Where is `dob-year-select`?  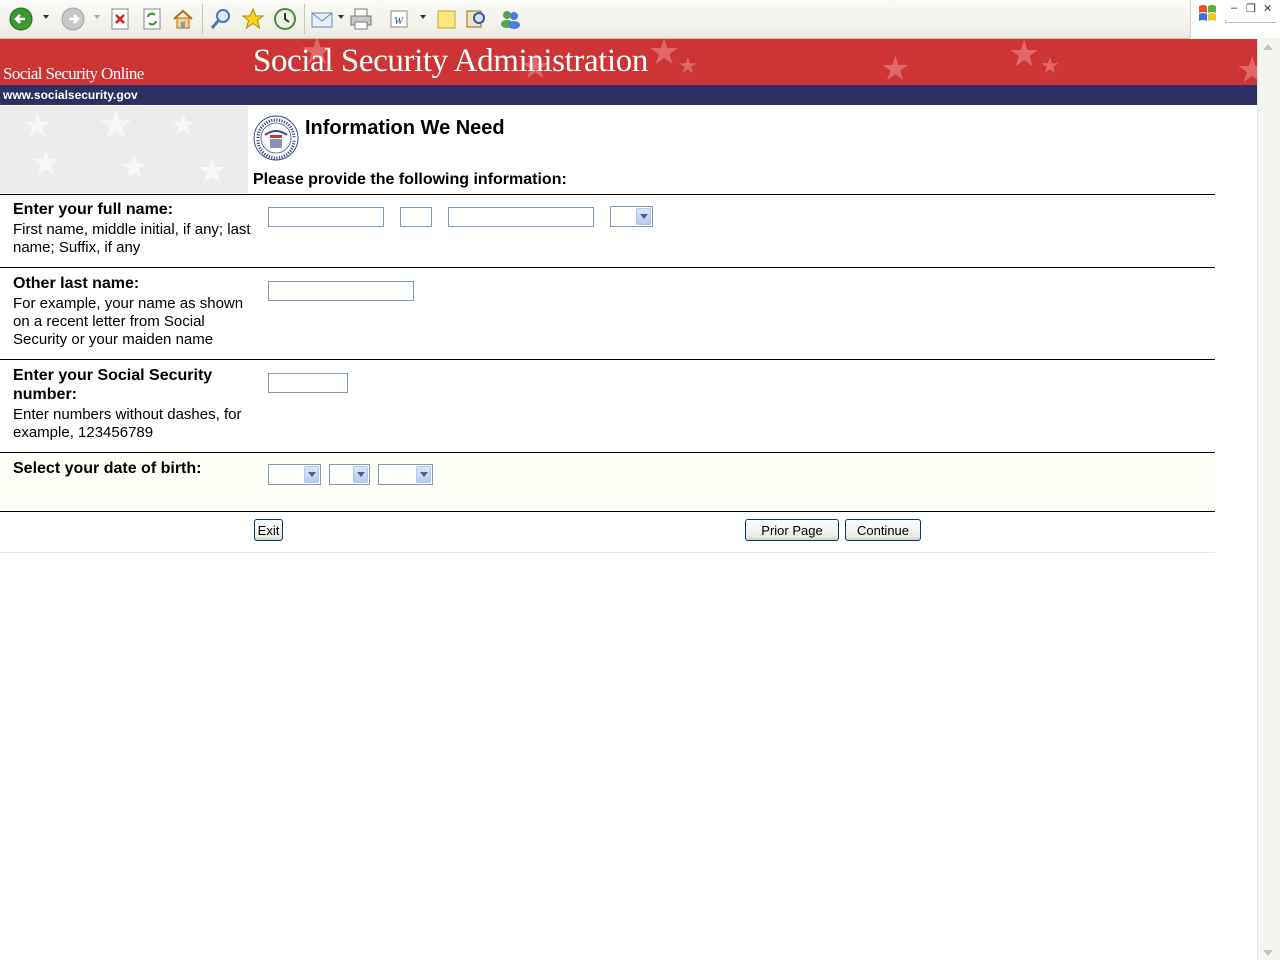 dob-year-select is located at coordinates (405, 474).